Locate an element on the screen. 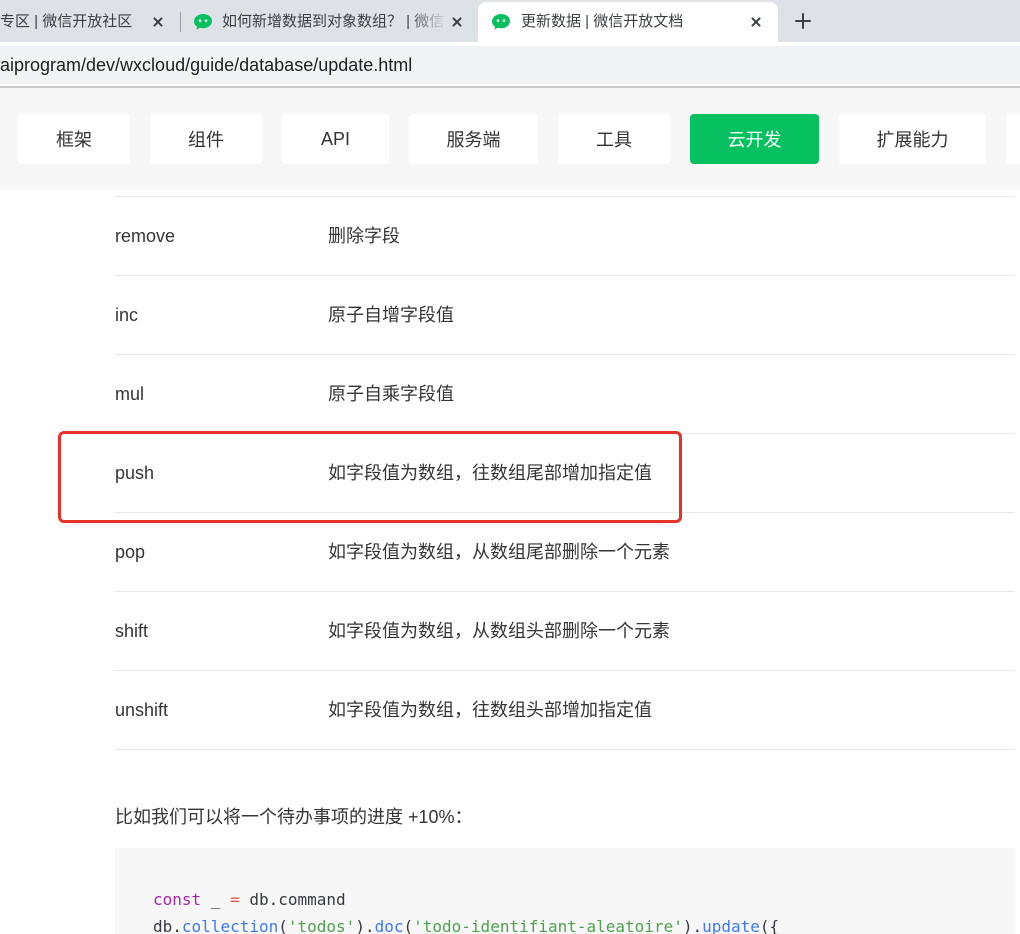 Image resolution: width=1020 pixels, height=934 pixels. operator-description: 删除字段 is located at coordinates (364, 236).